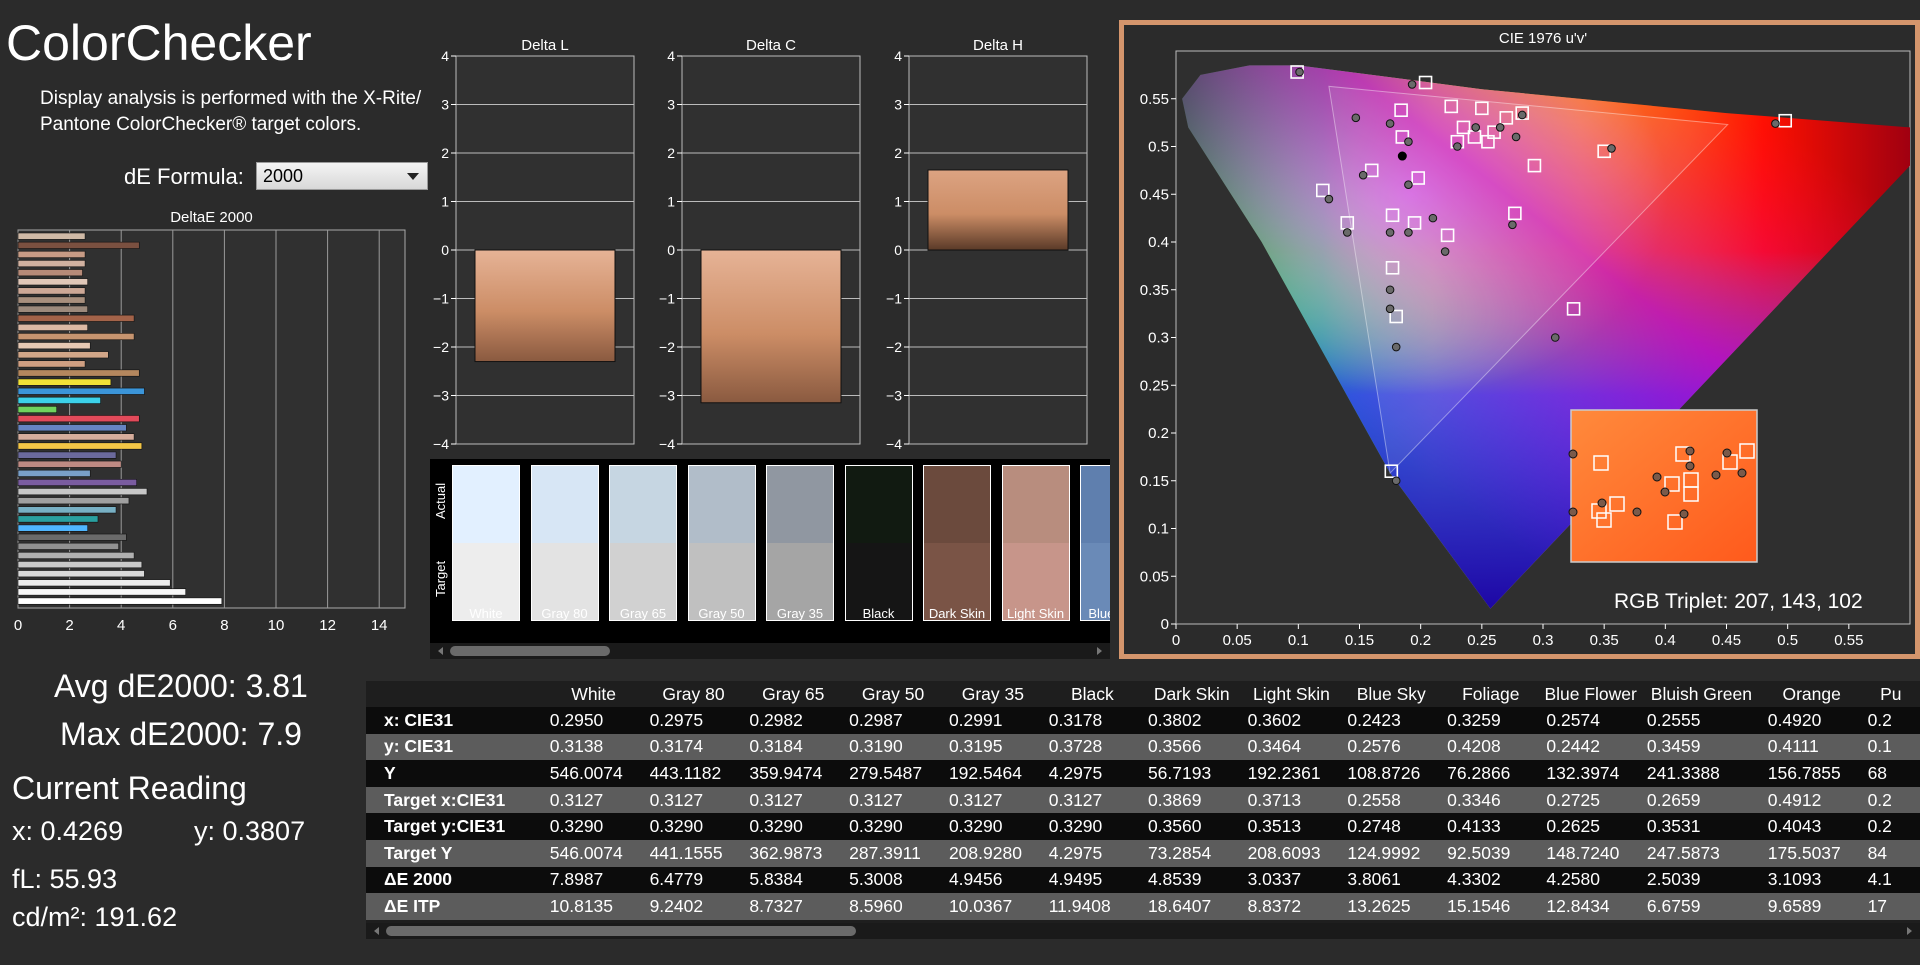 The width and height of the screenshot is (1920, 965). Describe the element at coordinates (770, 651) in the screenshot. I see `swatch-scrollbar` at that location.